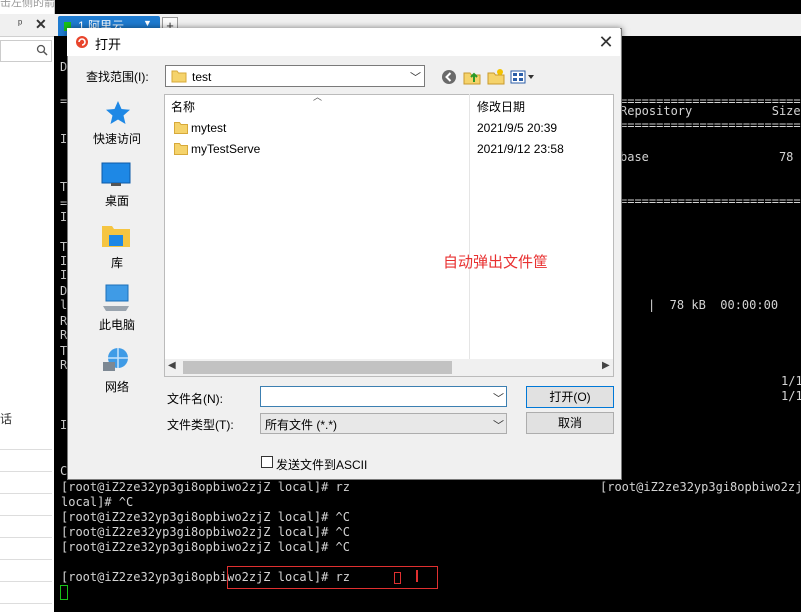 The height and width of the screenshot is (612, 801). What do you see at coordinates (116, 298) in the screenshot?
I see `computer-icon` at bounding box center [116, 298].